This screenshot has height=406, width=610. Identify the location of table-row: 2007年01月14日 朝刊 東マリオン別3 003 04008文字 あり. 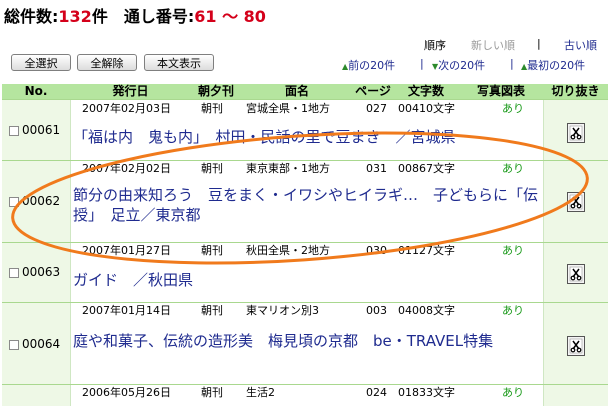
(306, 311).